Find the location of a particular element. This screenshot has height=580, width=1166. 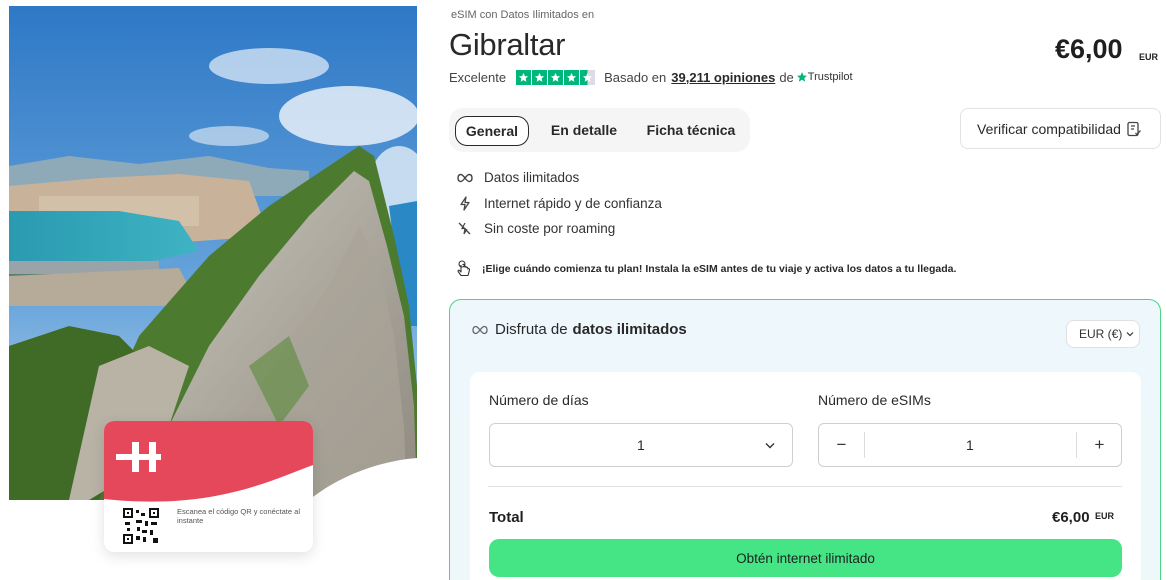

days-select: 1 is located at coordinates (641, 445).